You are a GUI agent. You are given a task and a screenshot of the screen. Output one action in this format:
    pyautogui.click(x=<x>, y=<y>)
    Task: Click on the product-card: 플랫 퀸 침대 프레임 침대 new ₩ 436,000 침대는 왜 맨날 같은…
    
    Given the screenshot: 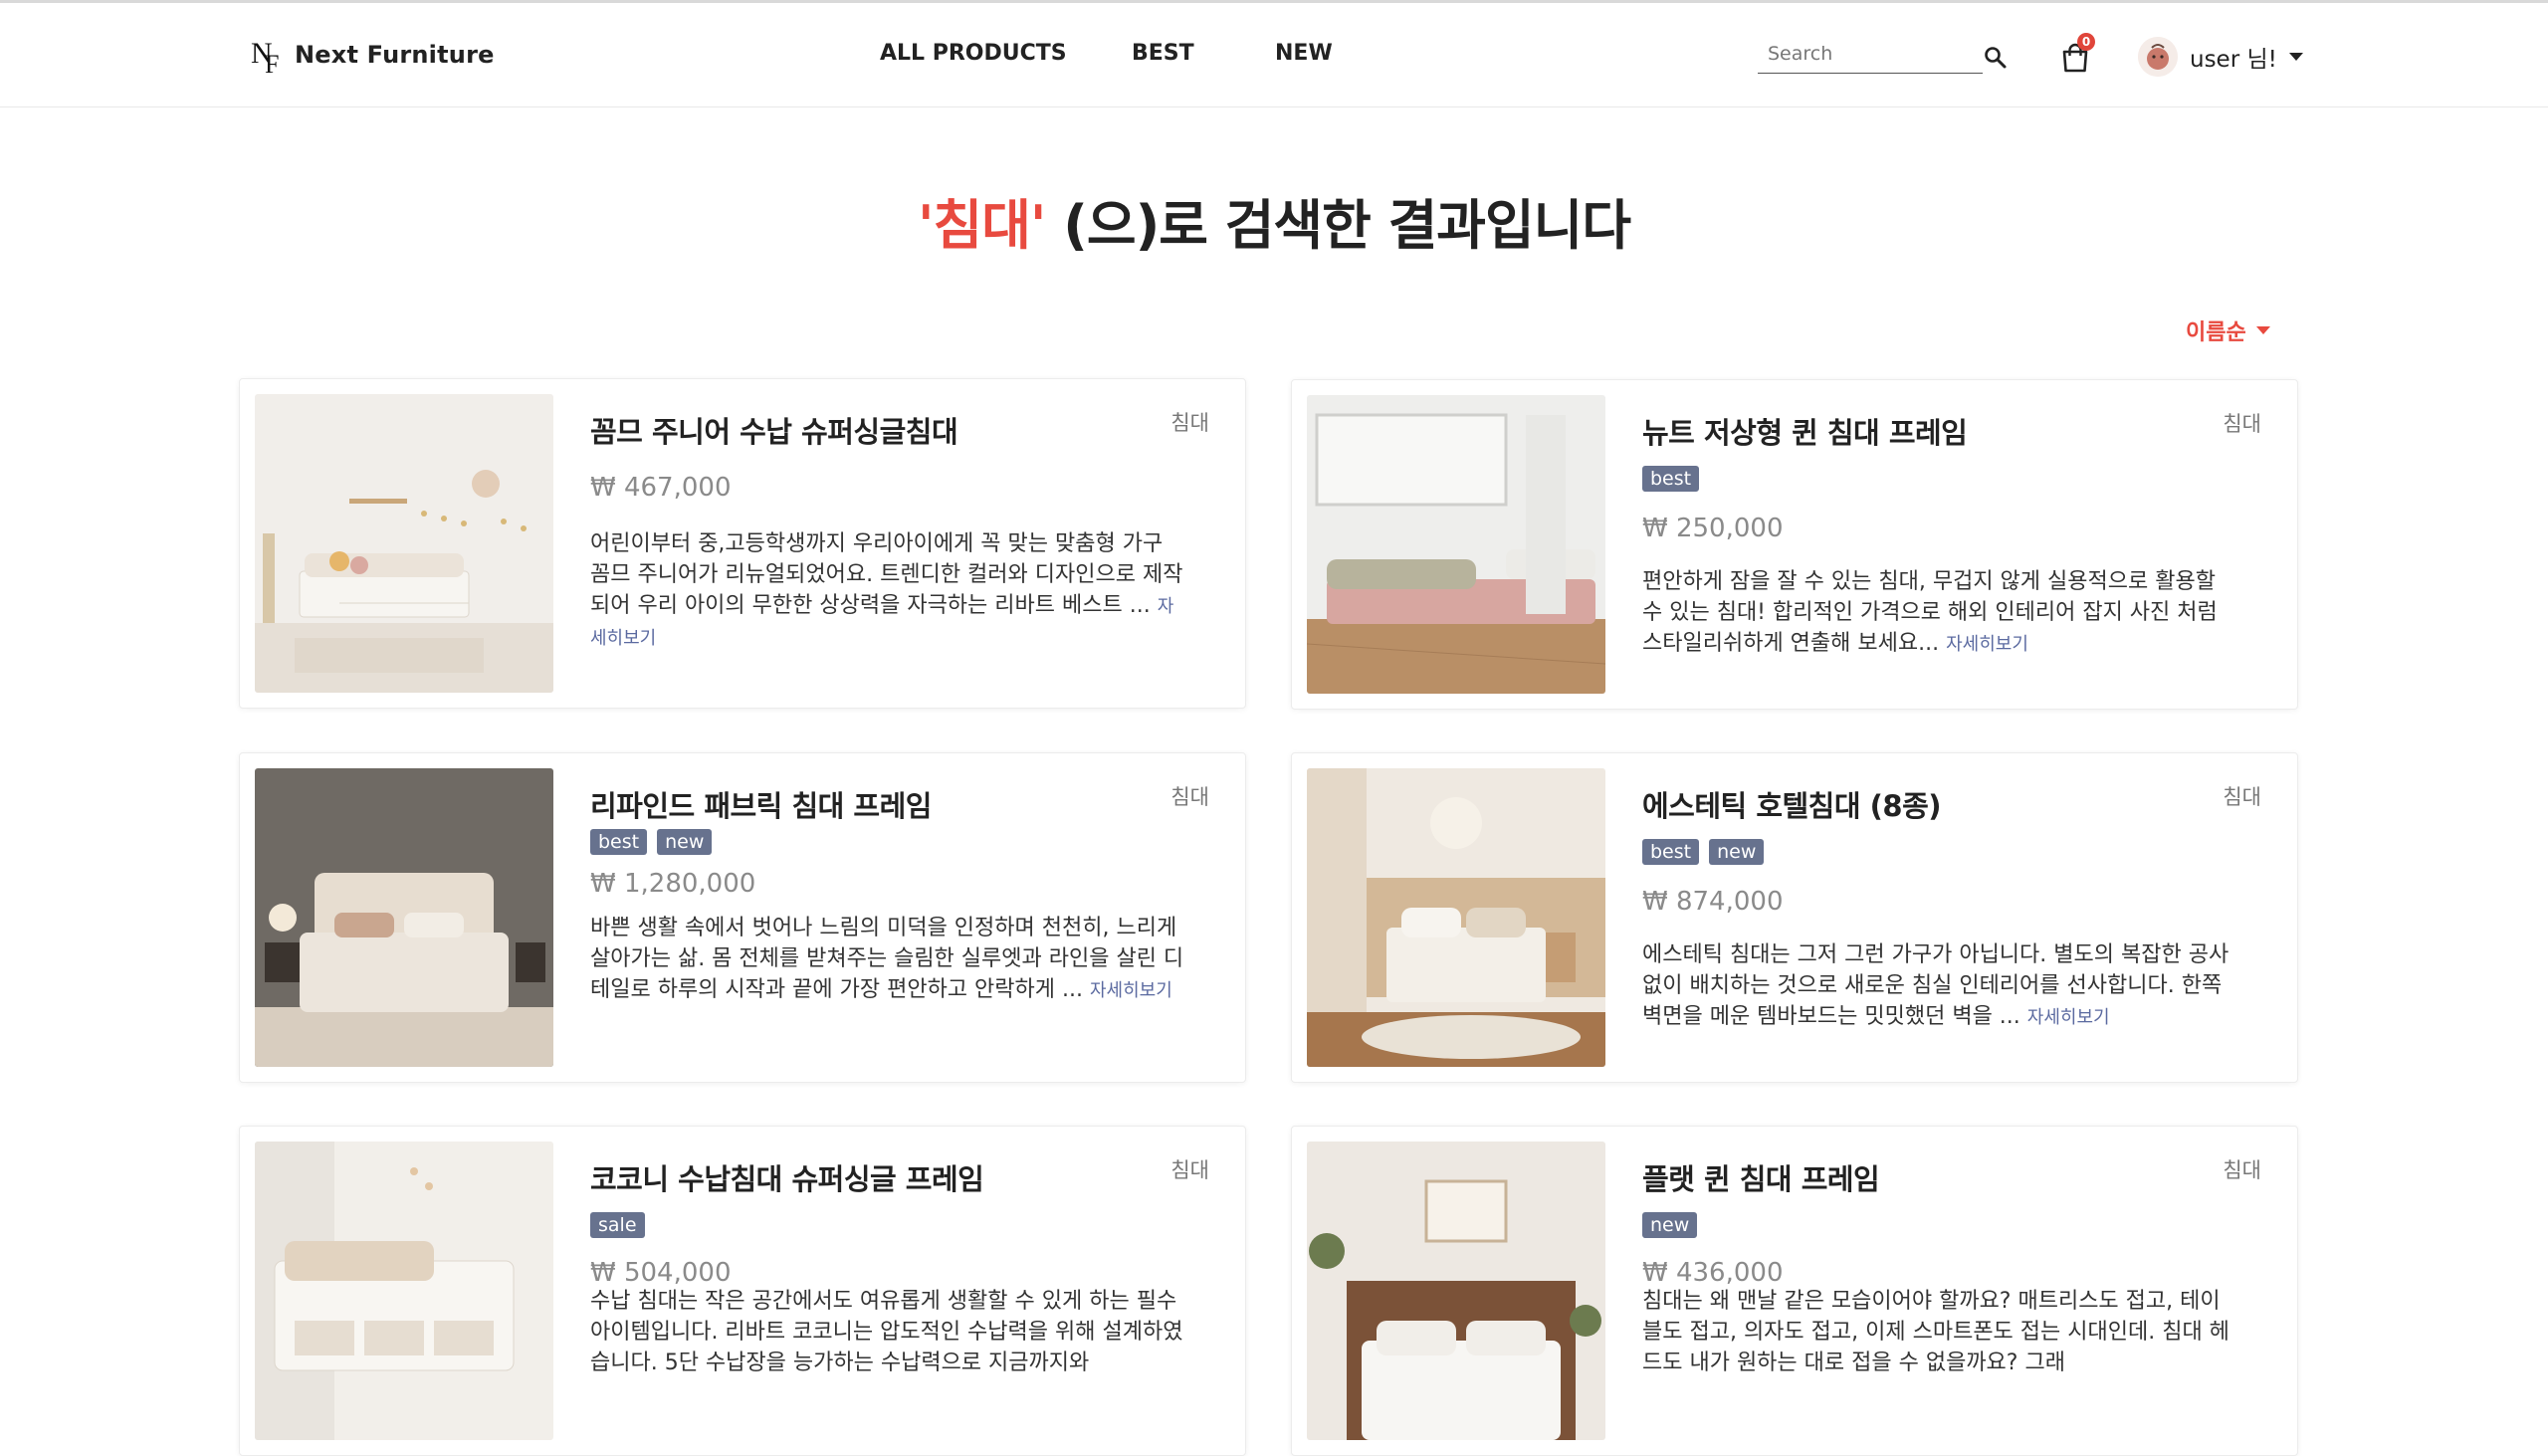 What is the action you would take?
    pyautogui.click(x=1794, y=1291)
    